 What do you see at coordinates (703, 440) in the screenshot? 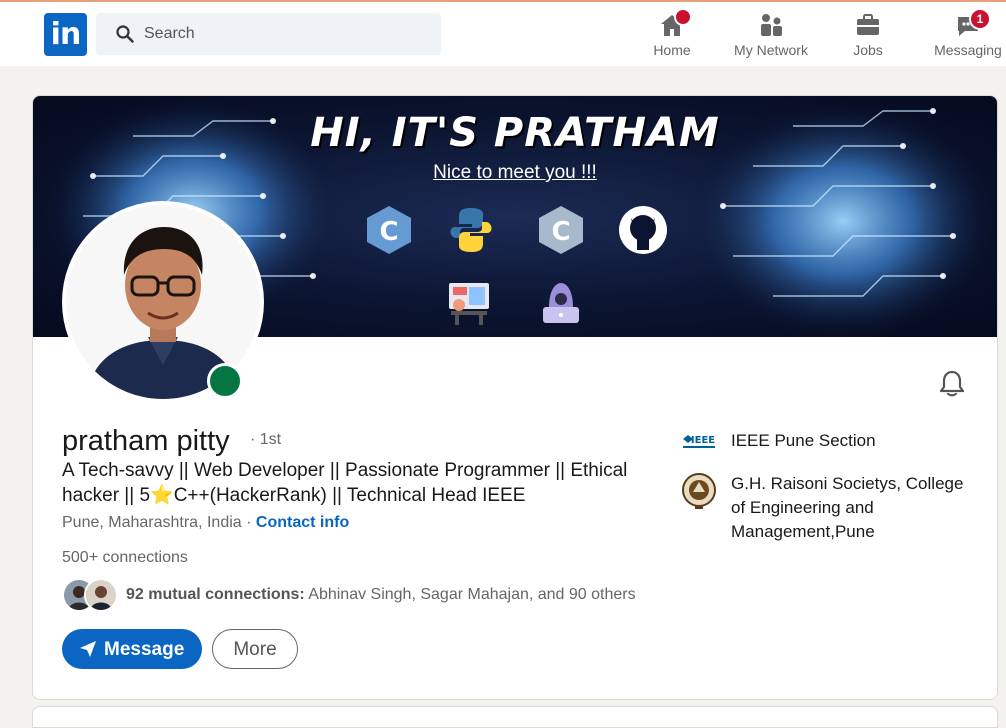
I see `svg-text: IEEE` at bounding box center [703, 440].